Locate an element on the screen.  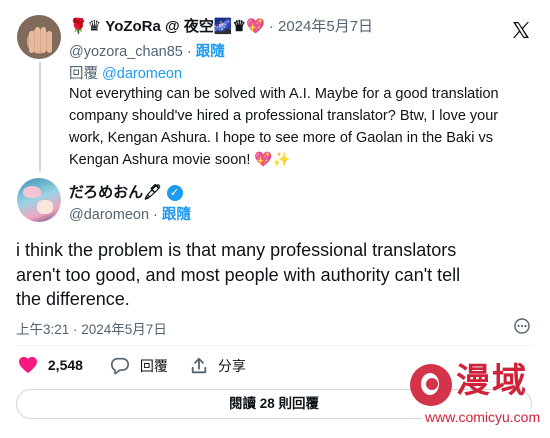
main-author-row: だろめおん🖋 ✓ is located at coordinates (126, 191).